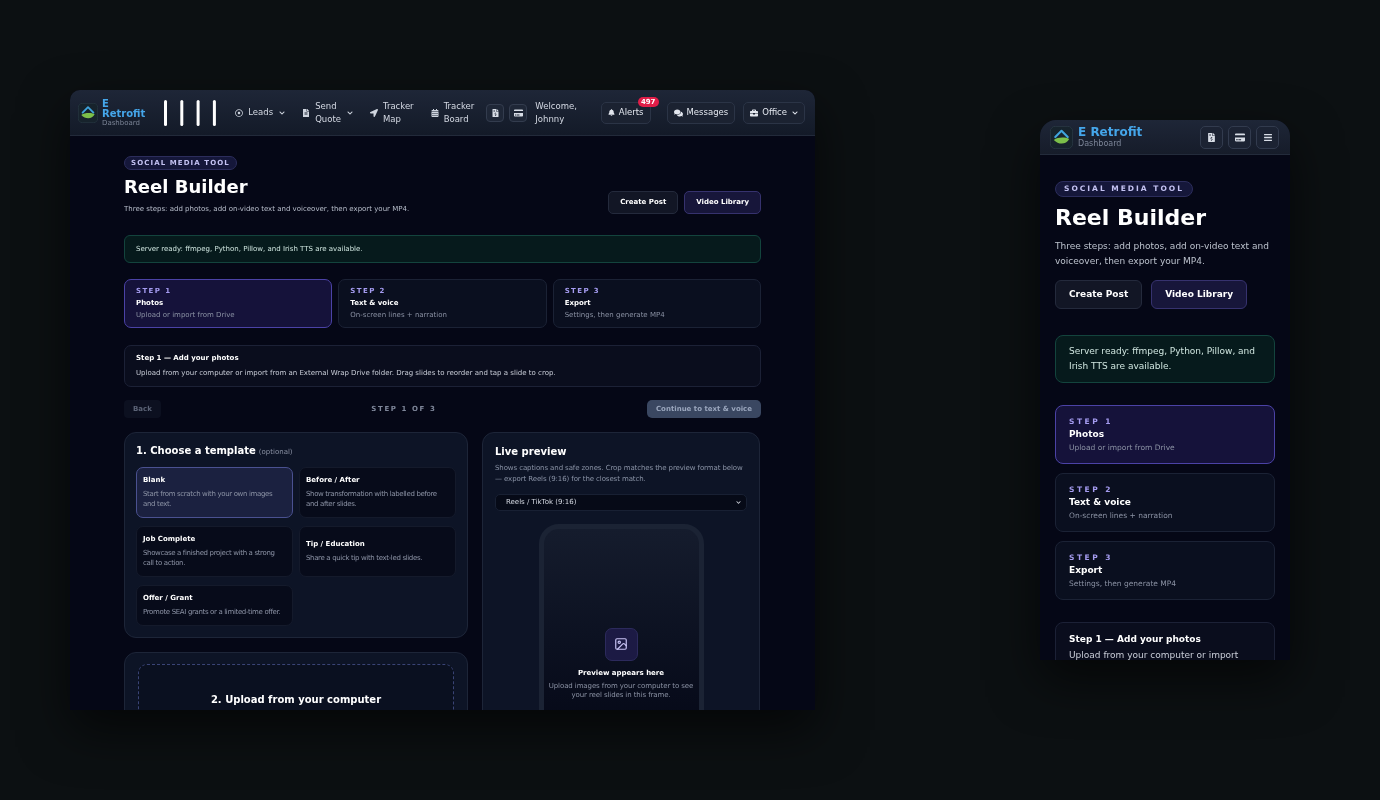 The image size is (1380, 800). Describe the element at coordinates (1100, 502) in the screenshot. I see `step-title: Text & voice` at that location.